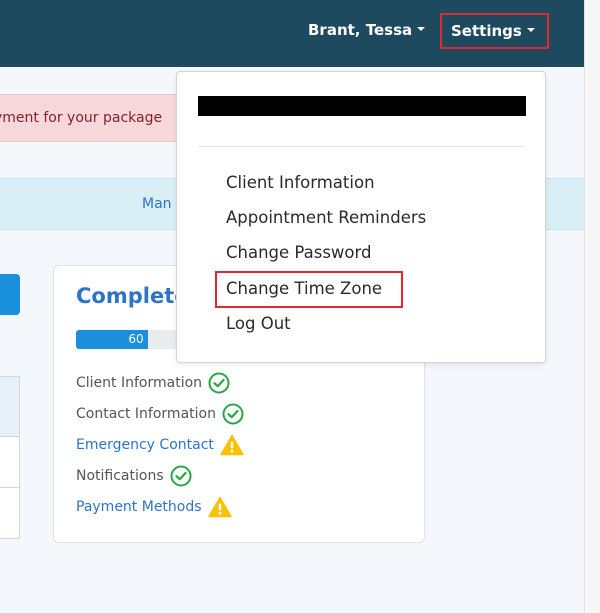  Describe the element at coordinates (139, 382) in the screenshot. I see `status-label: Client Information` at that location.